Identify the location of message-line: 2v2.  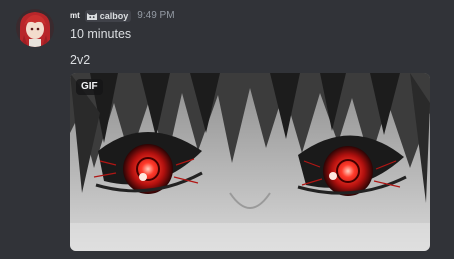
(80, 60).